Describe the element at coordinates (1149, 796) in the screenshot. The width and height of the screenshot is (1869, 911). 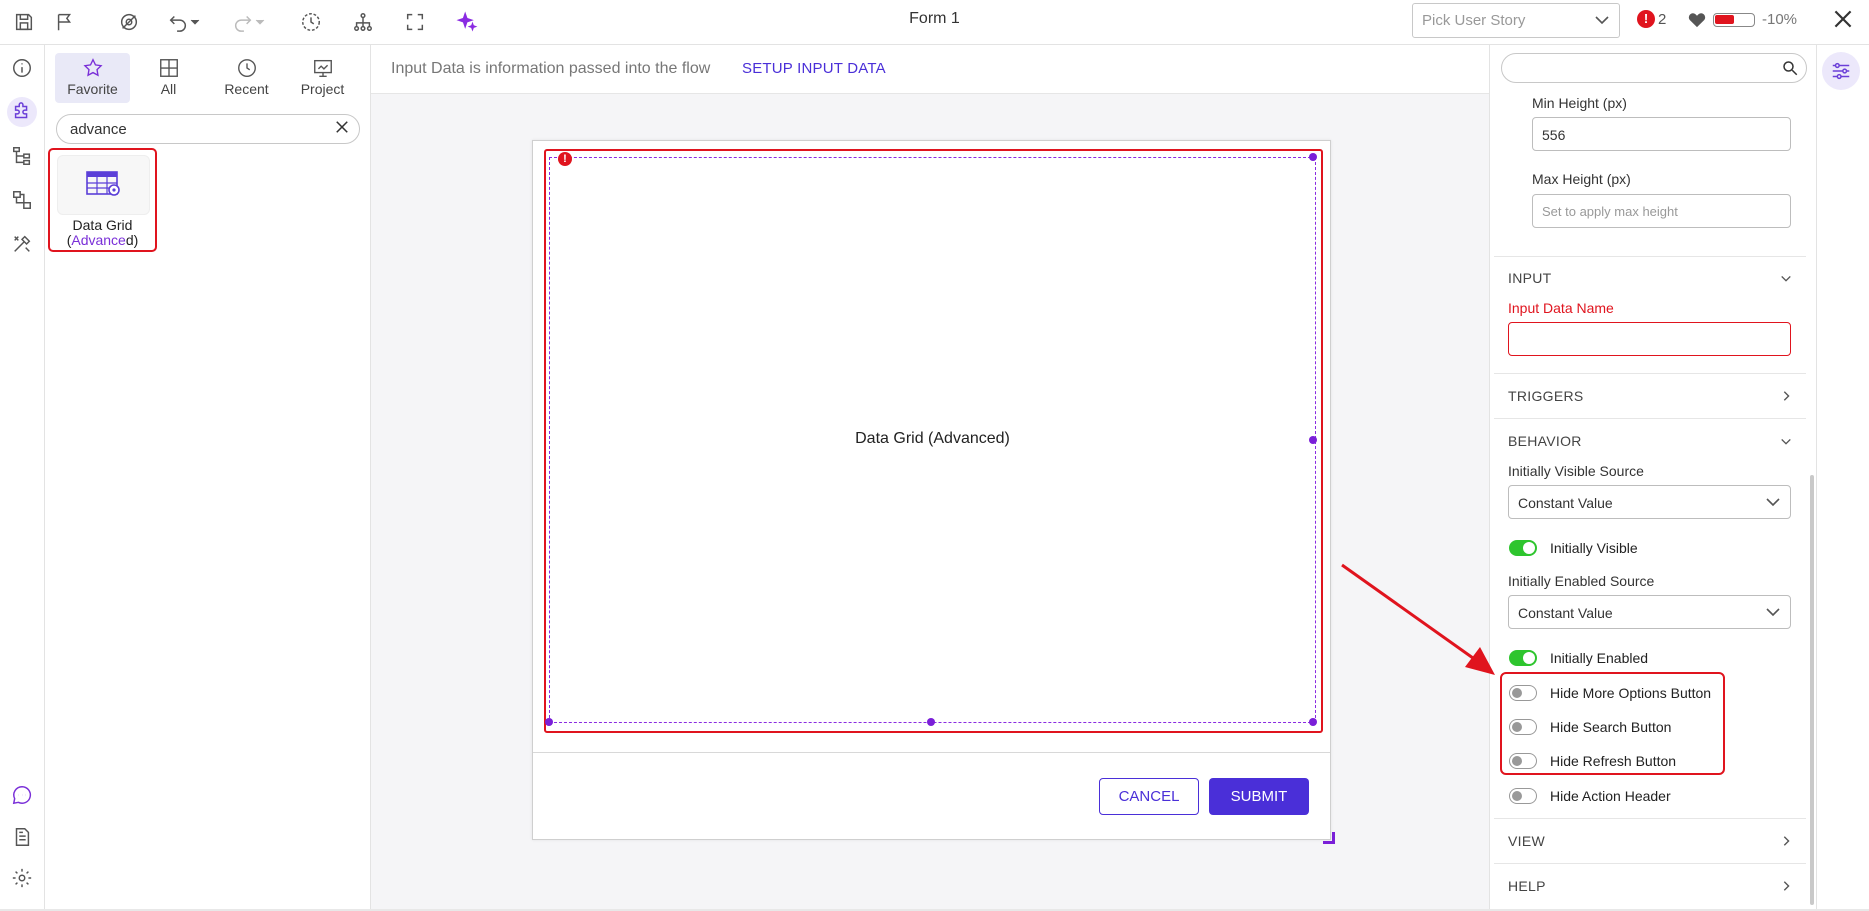
I see `cancel-button: CANCEL` at that location.